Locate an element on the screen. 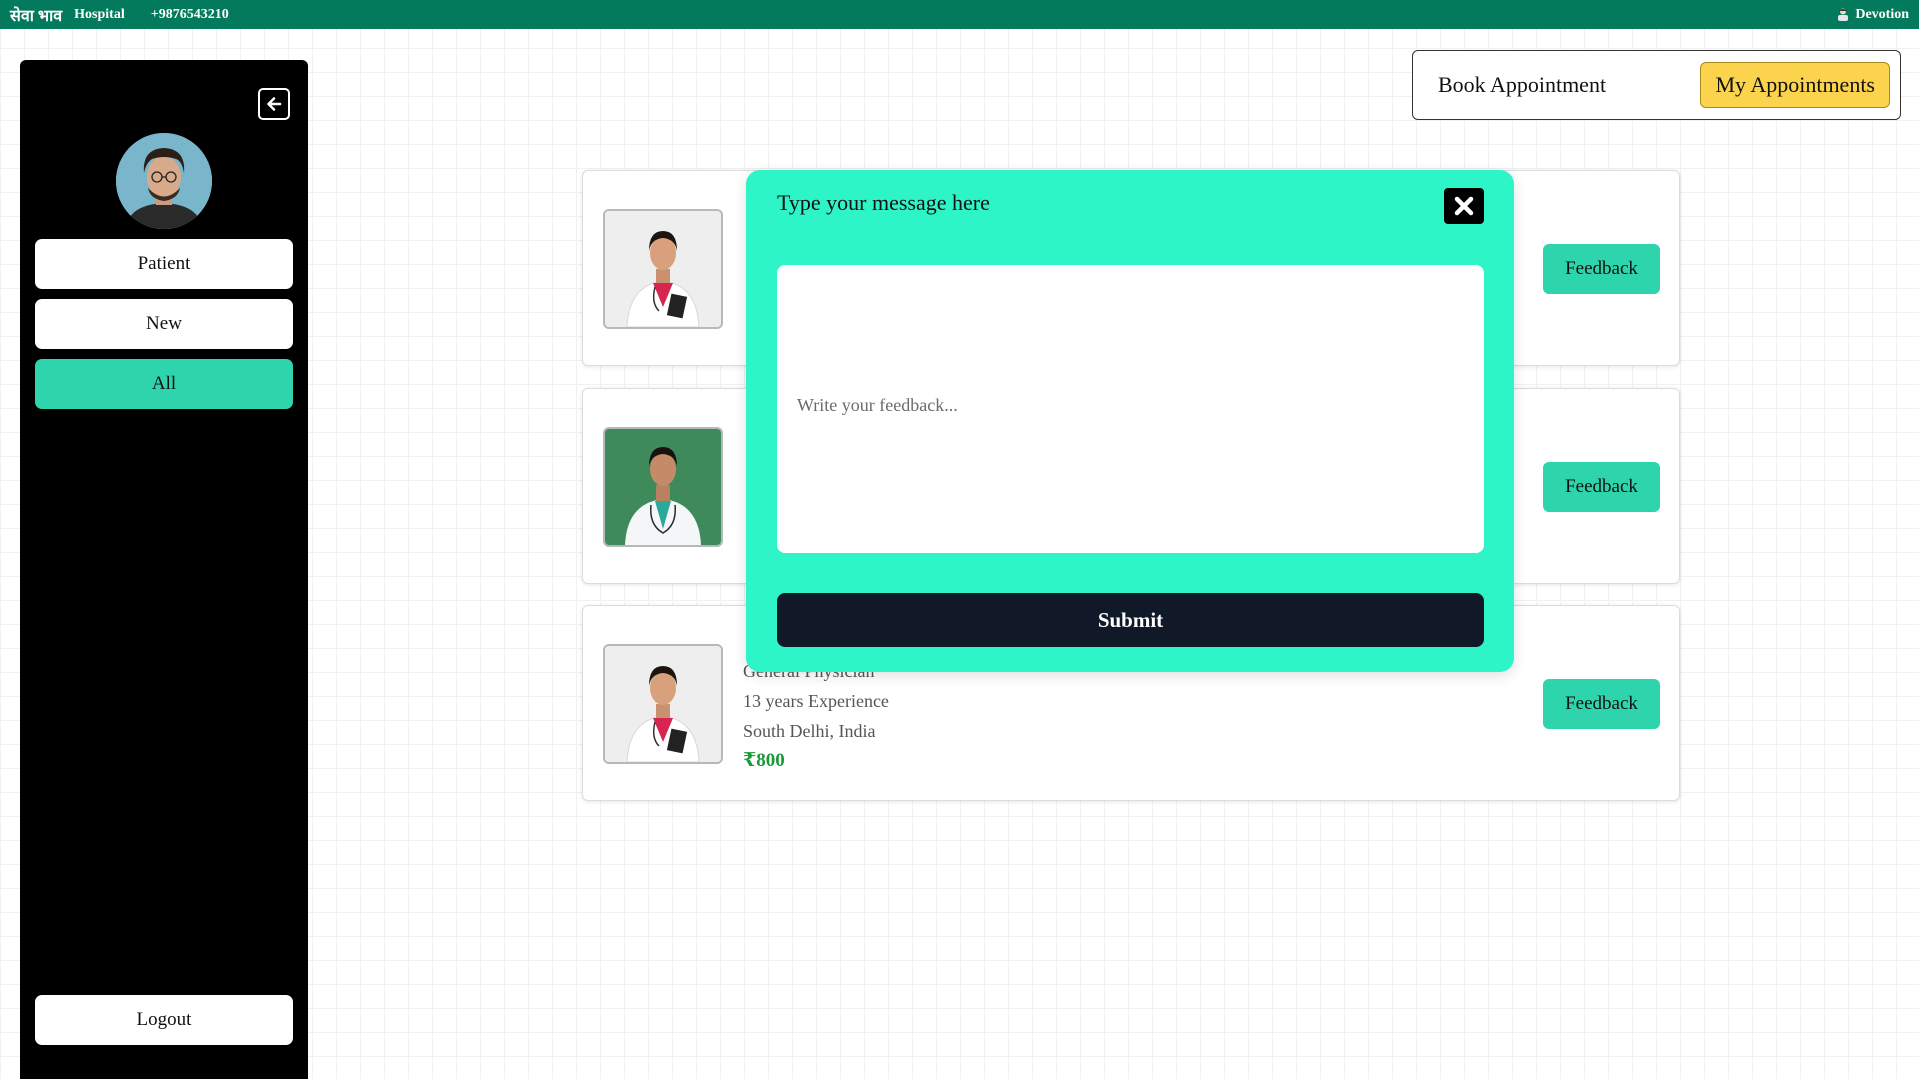 The width and height of the screenshot is (1919, 1079). my-appointments-button: My Appointments is located at coordinates (1795, 85).